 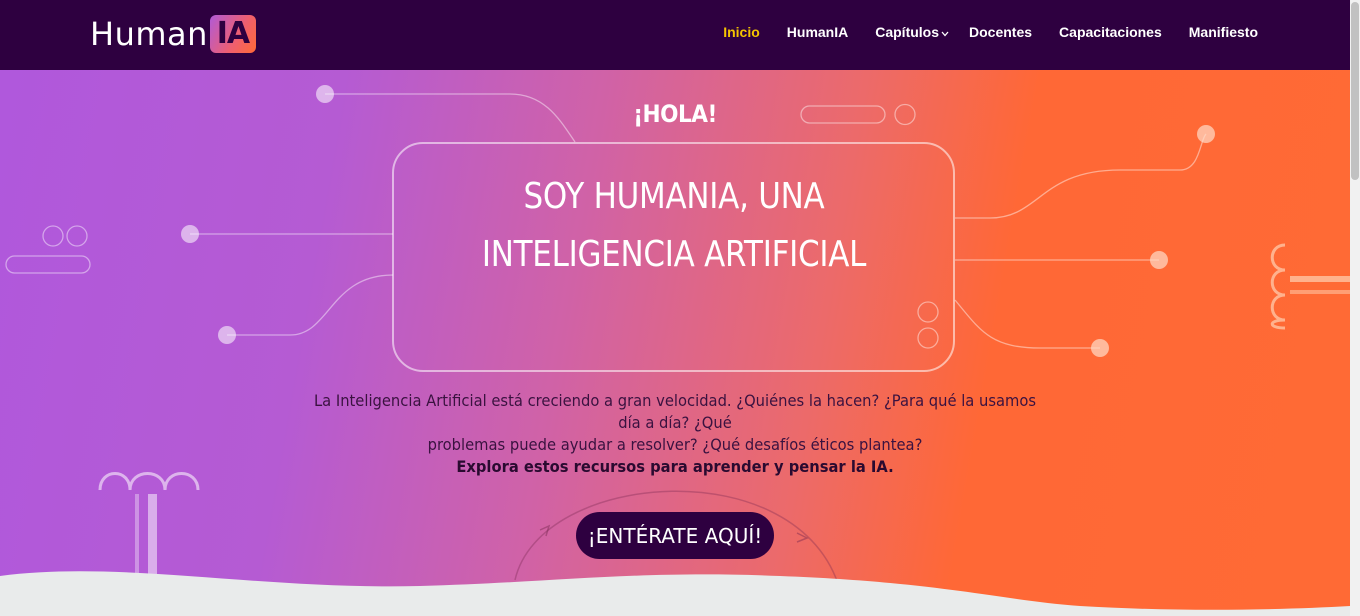 I want to click on scrollbar-thumb, so click(x=1355, y=91).